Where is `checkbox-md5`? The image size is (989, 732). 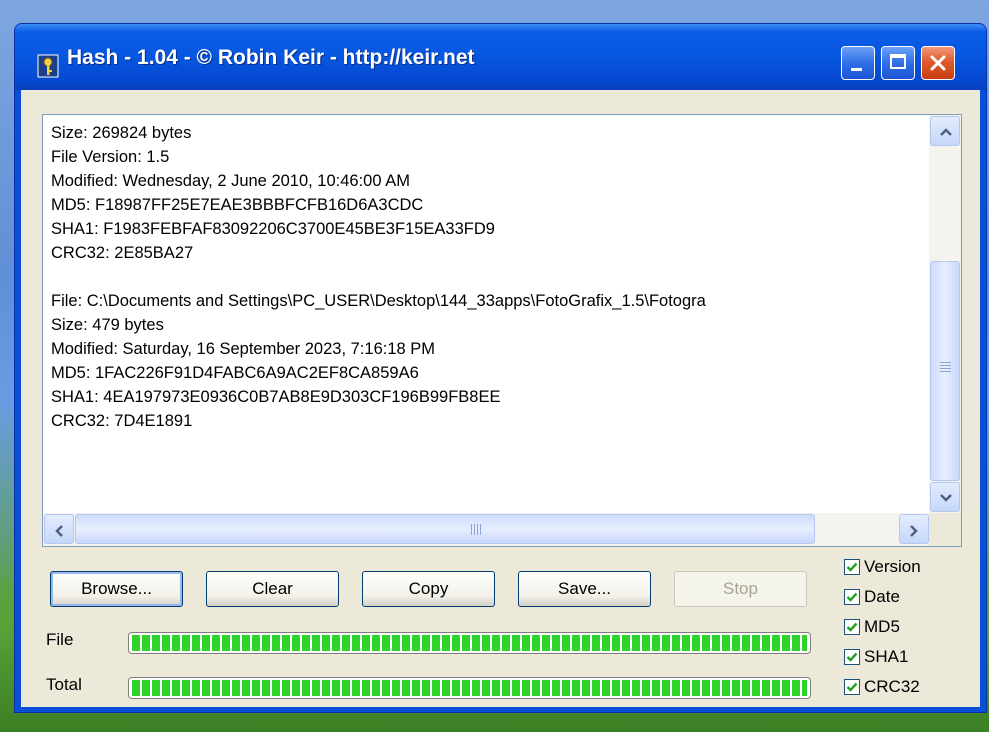 checkbox-md5 is located at coordinates (852, 627).